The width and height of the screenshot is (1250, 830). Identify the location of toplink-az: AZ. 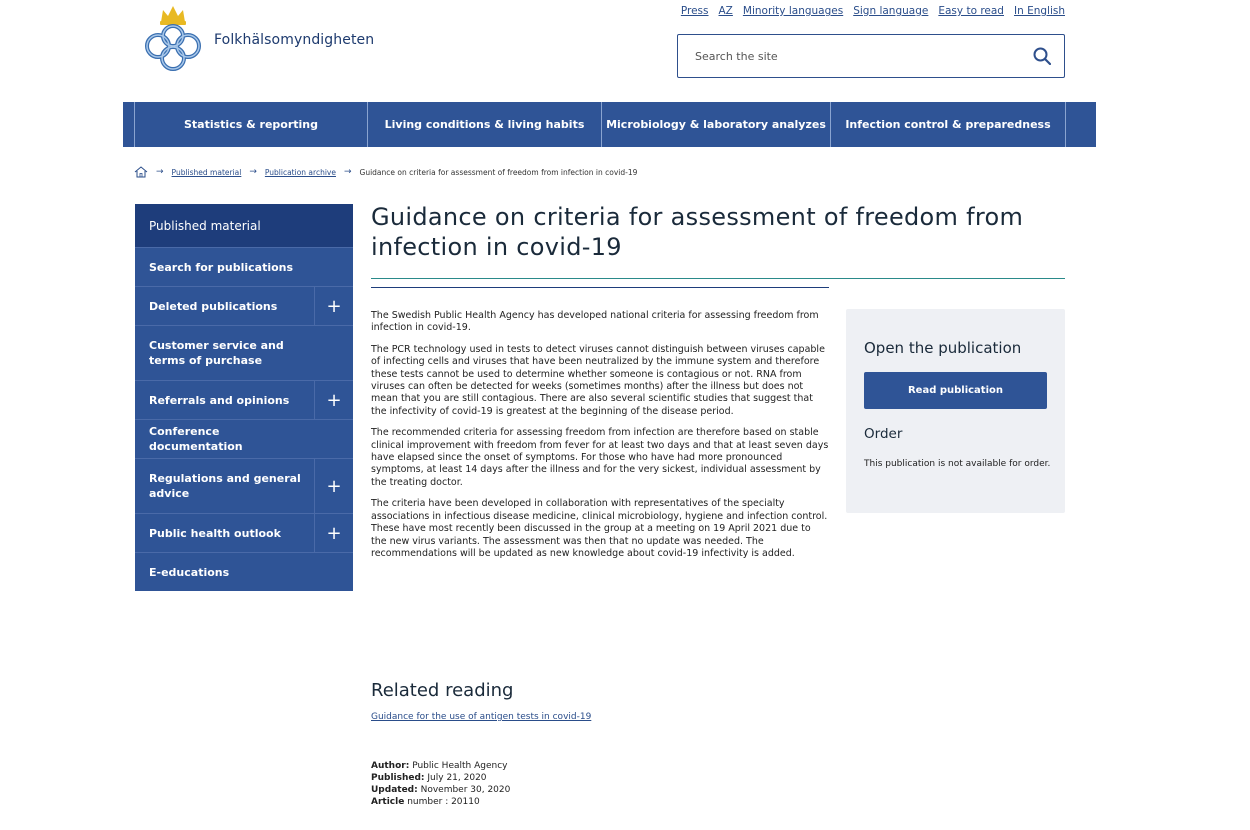
(726, 11).